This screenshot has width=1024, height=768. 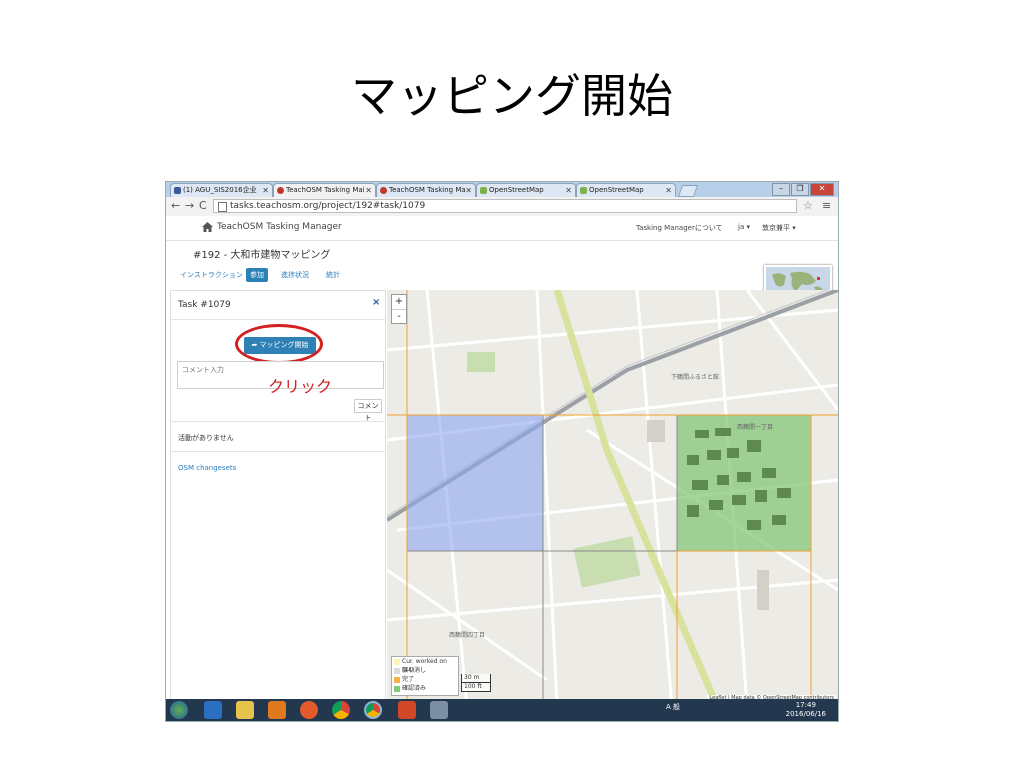 I want to click on project-title: #192 - 大和市建物マッピング, so click(x=262, y=255).